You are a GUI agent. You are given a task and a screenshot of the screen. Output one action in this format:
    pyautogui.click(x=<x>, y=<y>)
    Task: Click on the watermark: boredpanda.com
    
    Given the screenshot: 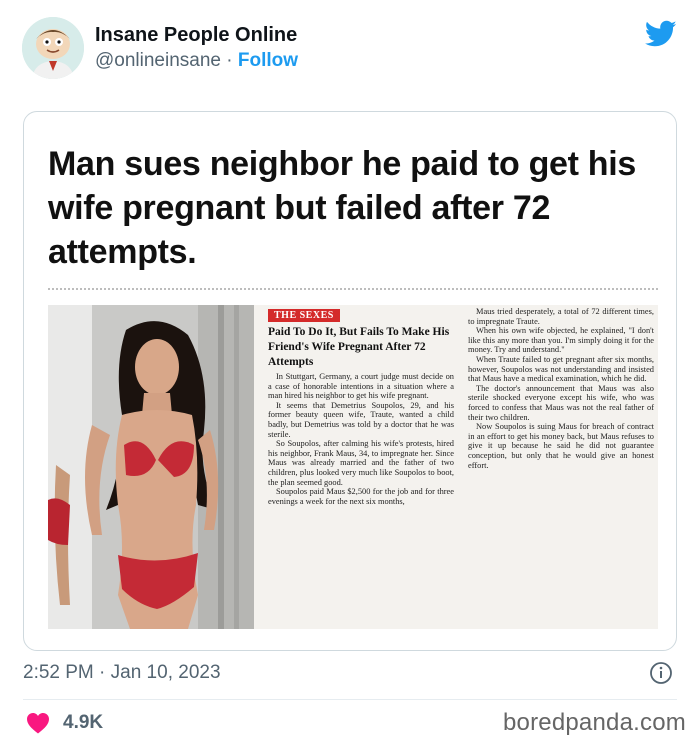 What is the action you would take?
    pyautogui.click(x=594, y=722)
    